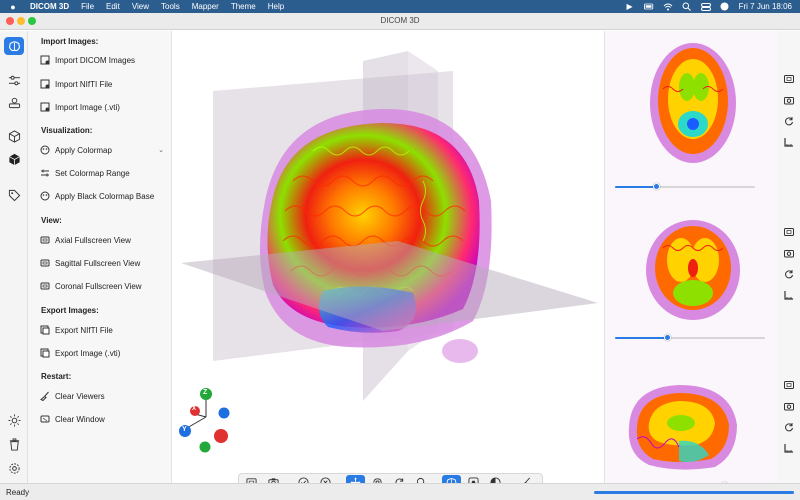  I want to click on menu-app-name: DICOM 3D, so click(49, 6).